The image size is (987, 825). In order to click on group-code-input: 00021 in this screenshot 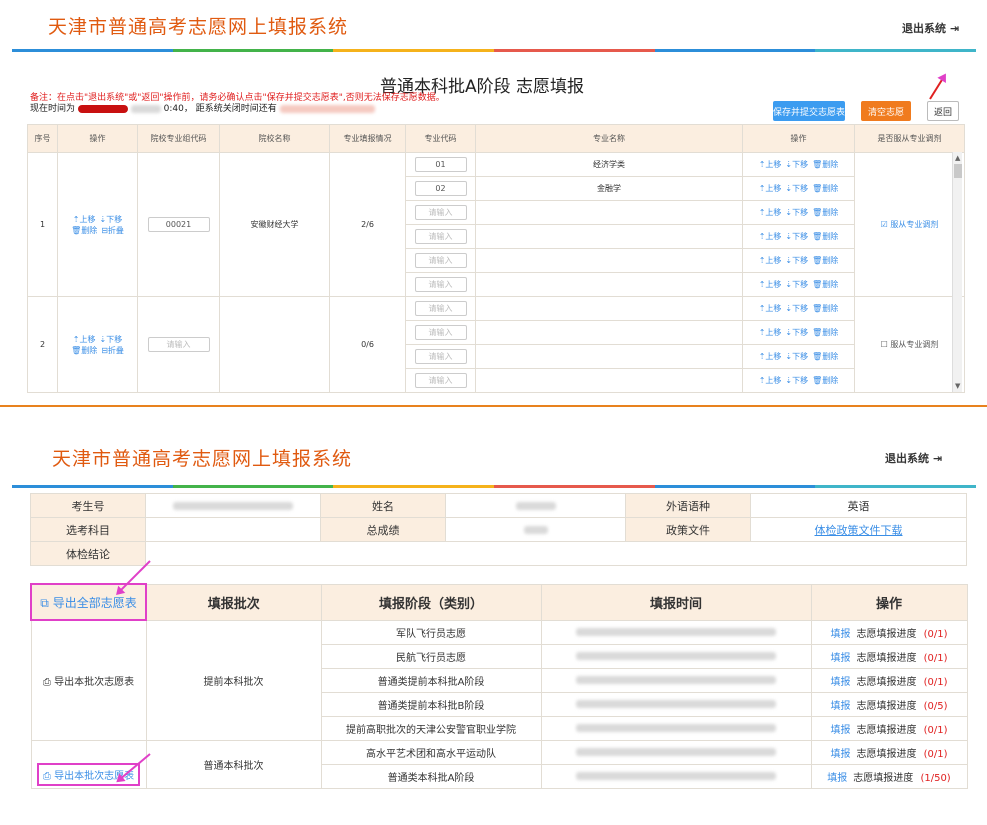, I will do `click(178, 224)`.